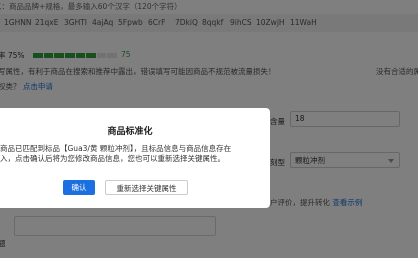 The height and width of the screenshot is (258, 418). What do you see at coordinates (146, 187) in the screenshot?
I see `reselect-attributes-button: 重新选择关键属性` at bounding box center [146, 187].